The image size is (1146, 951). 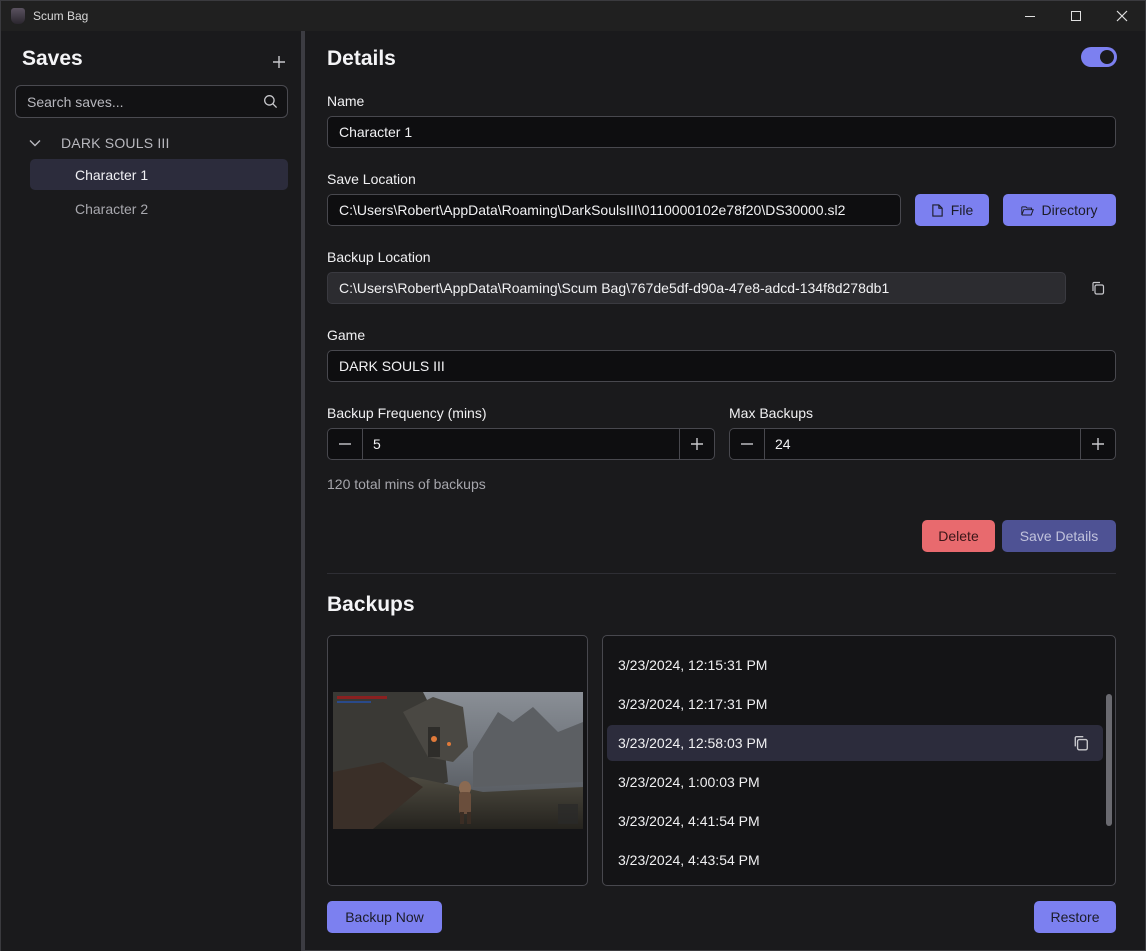 I want to click on backup-location-label: Backup Location, so click(x=379, y=257).